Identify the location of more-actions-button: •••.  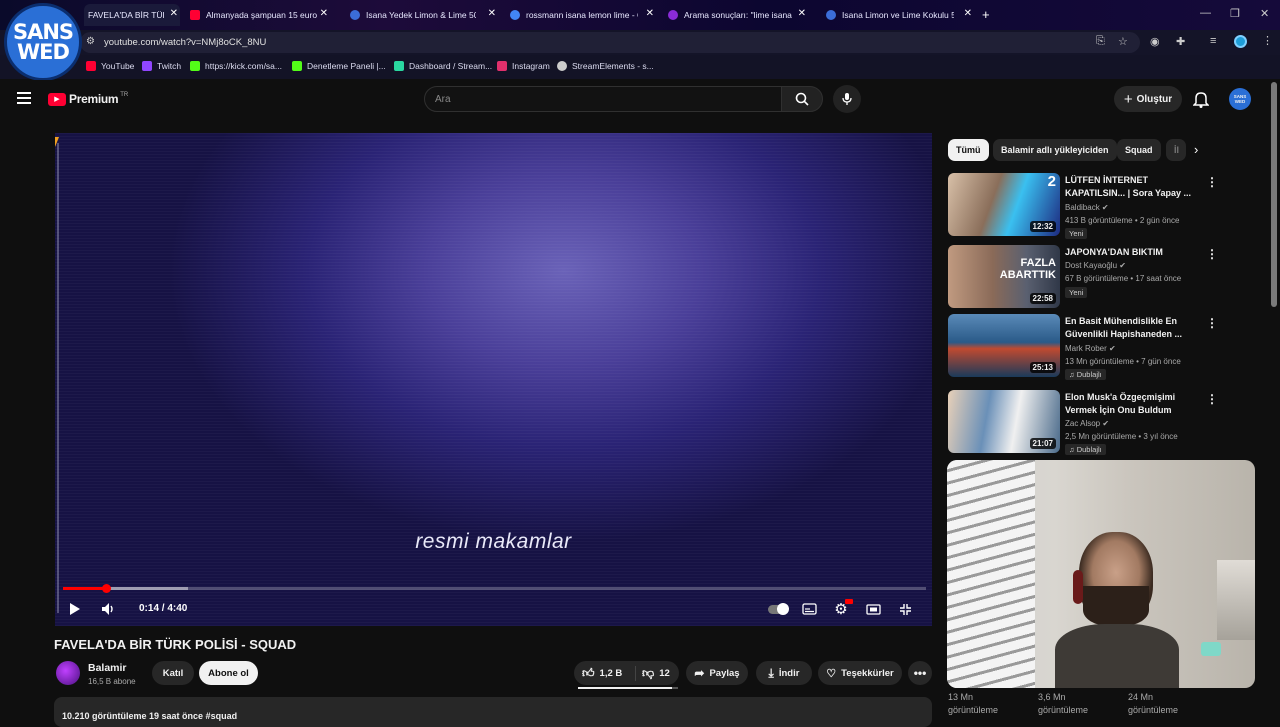
(920, 673).